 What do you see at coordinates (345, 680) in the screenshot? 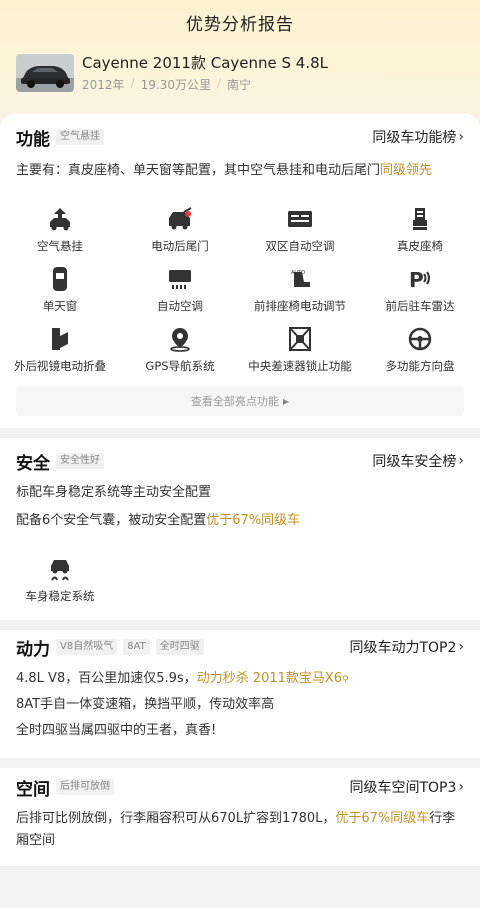
I see `search-icon: ⚲` at bounding box center [345, 680].